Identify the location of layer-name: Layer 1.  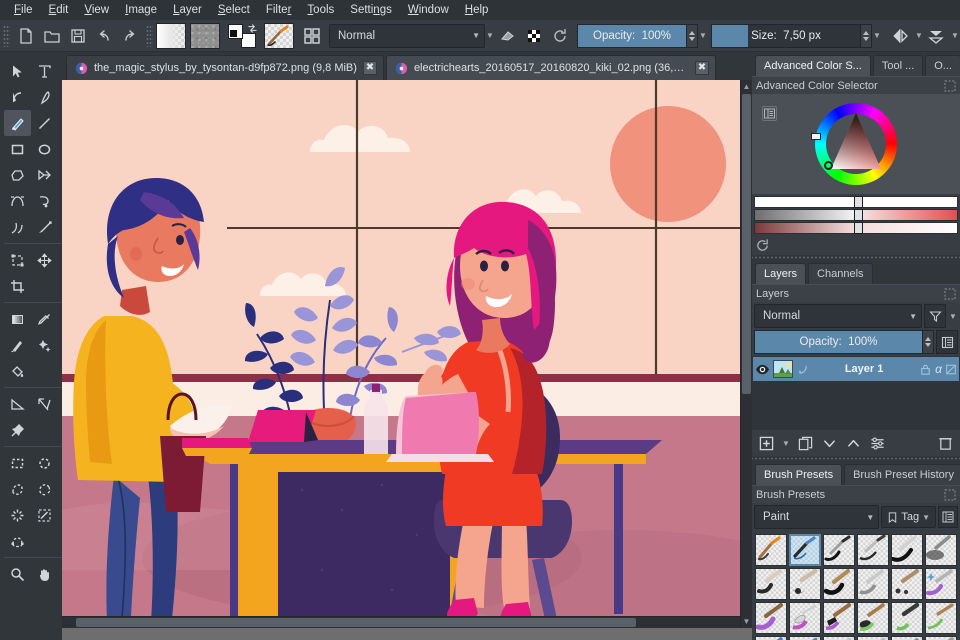
(864, 369).